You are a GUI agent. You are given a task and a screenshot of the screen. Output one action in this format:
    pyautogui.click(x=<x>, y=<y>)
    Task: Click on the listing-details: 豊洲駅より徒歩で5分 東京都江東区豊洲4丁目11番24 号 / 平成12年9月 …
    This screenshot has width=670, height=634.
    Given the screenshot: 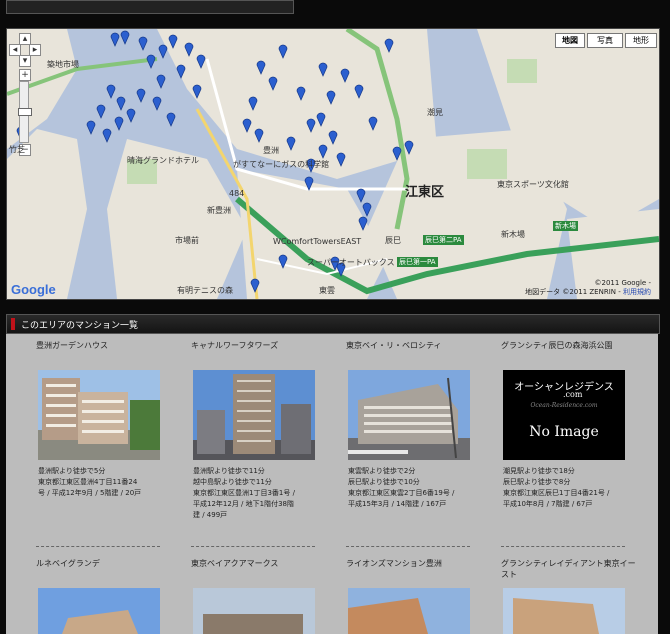 What is the action you would take?
    pyautogui.click(x=108, y=482)
    